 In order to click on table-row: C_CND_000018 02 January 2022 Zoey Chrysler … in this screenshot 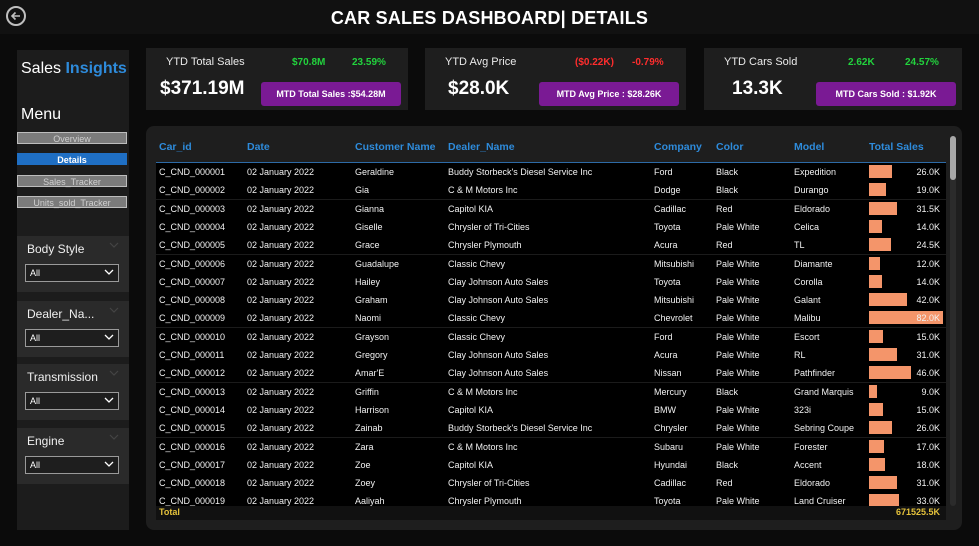, I will do `click(551, 484)`.